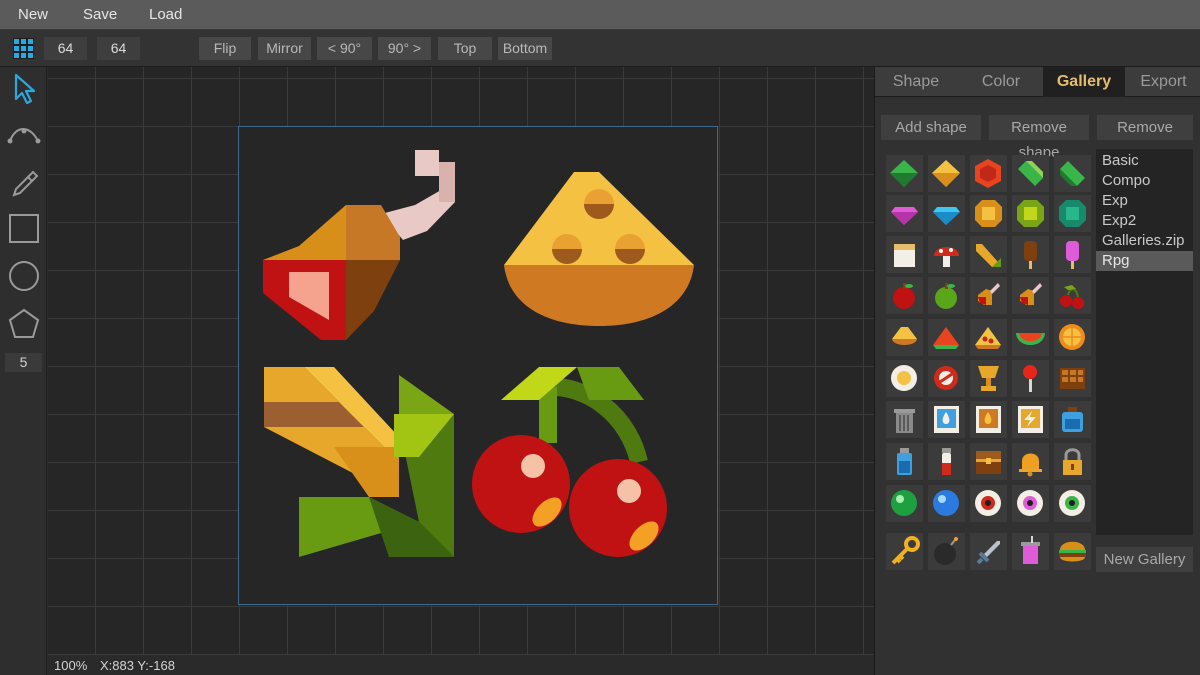  What do you see at coordinates (165, 14) in the screenshot?
I see `menu-load: Load` at bounding box center [165, 14].